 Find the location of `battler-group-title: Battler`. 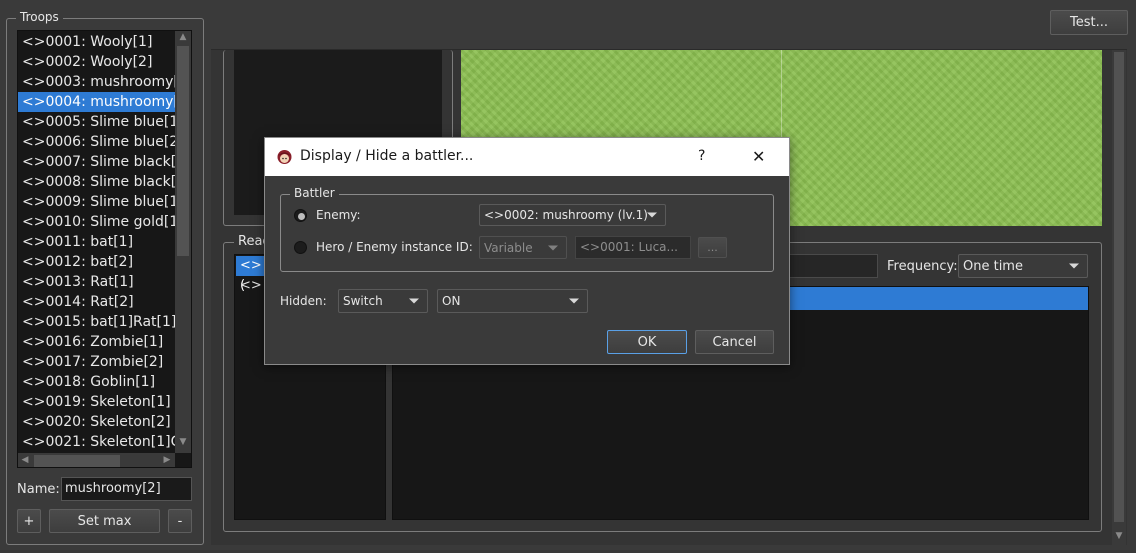

battler-group-title: Battler is located at coordinates (314, 193).